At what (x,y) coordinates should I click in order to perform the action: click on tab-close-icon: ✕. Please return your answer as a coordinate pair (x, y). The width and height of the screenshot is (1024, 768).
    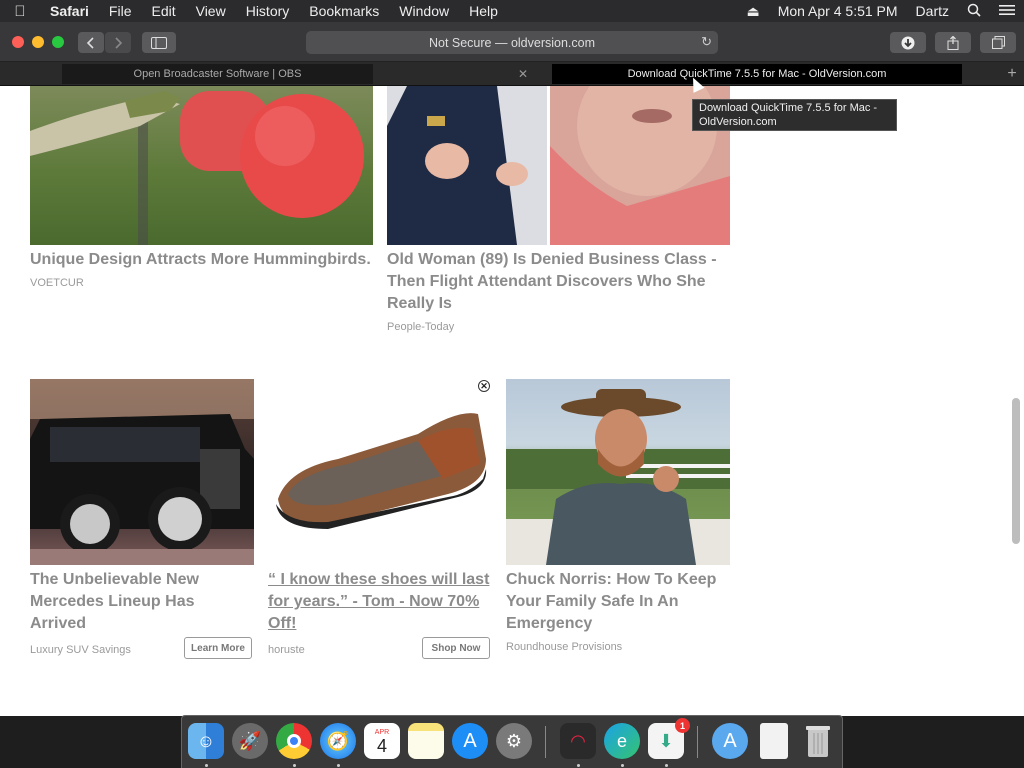
    Looking at the image, I should click on (525, 74).